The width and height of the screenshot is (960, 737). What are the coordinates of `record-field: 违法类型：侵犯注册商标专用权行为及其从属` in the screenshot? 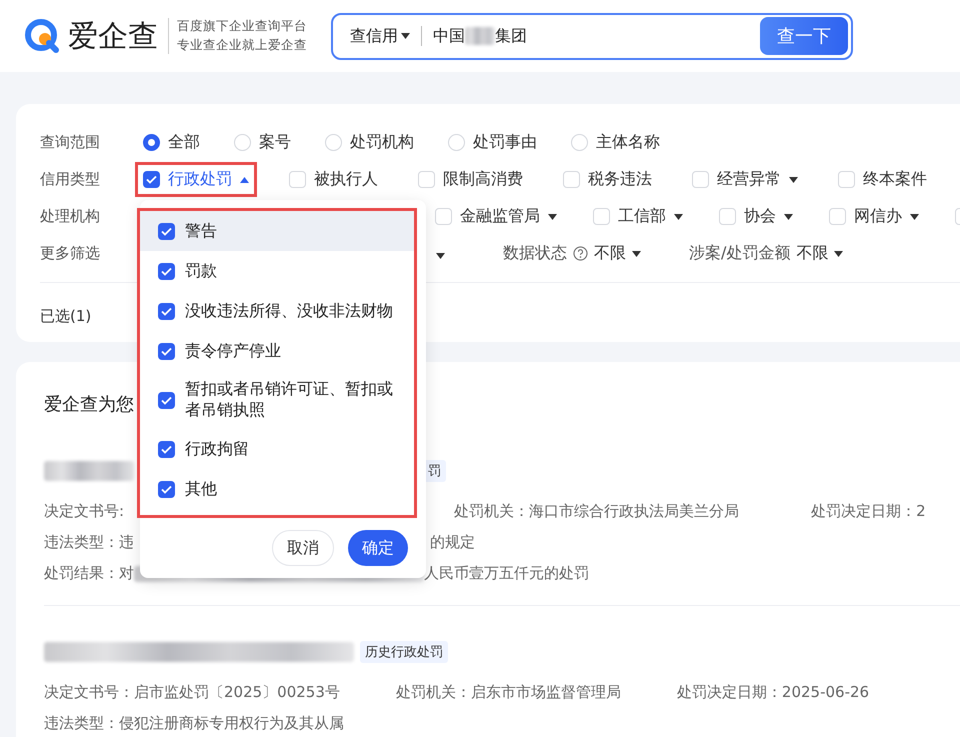 It's located at (194, 723).